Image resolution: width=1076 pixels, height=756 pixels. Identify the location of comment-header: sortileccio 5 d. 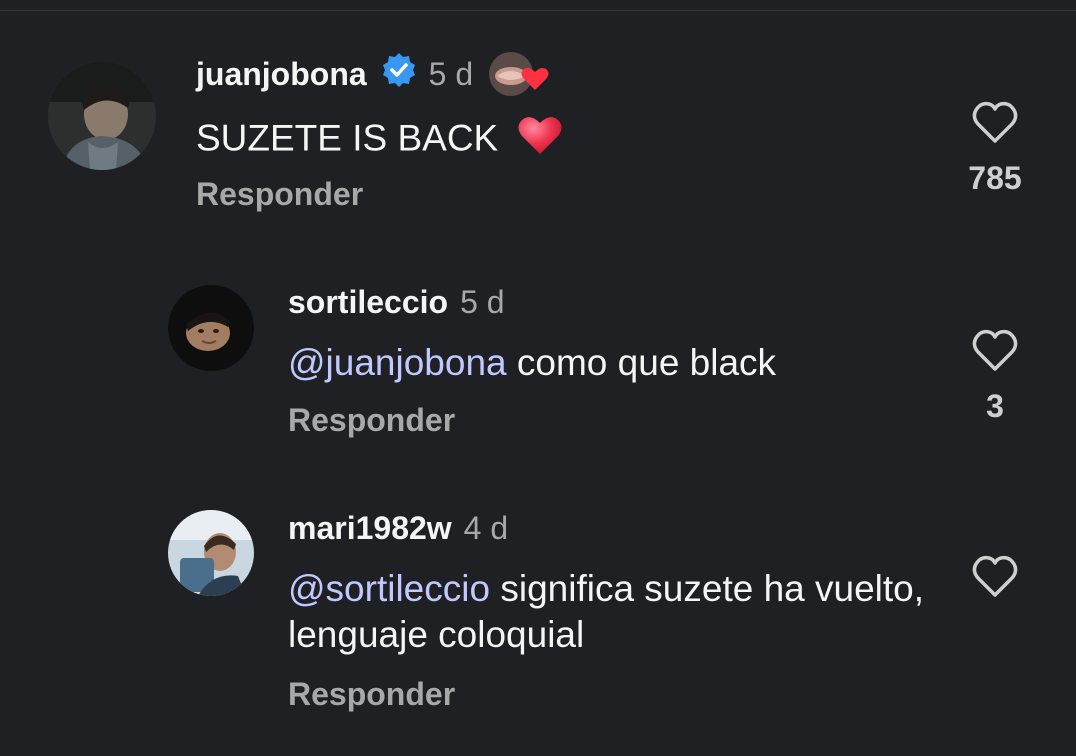
(396, 302).